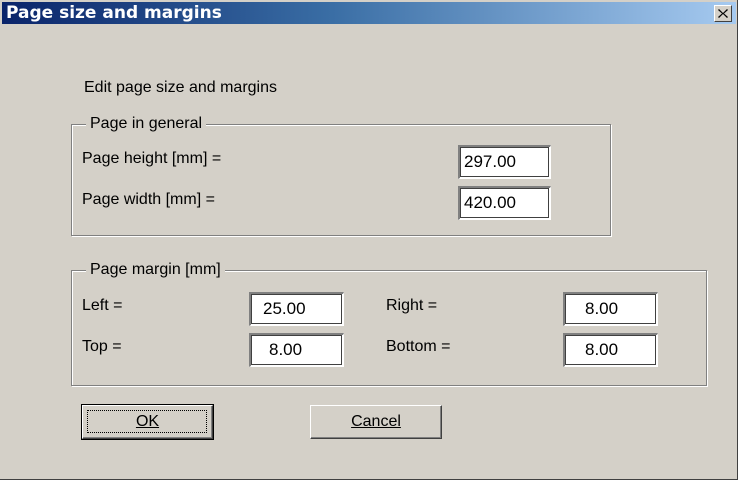 The image size is (738, 480). What do you see at coordinates (296, 309) in the screenshot?
I see `margin-left-input: 25.00` at bounding box center [296, 309].